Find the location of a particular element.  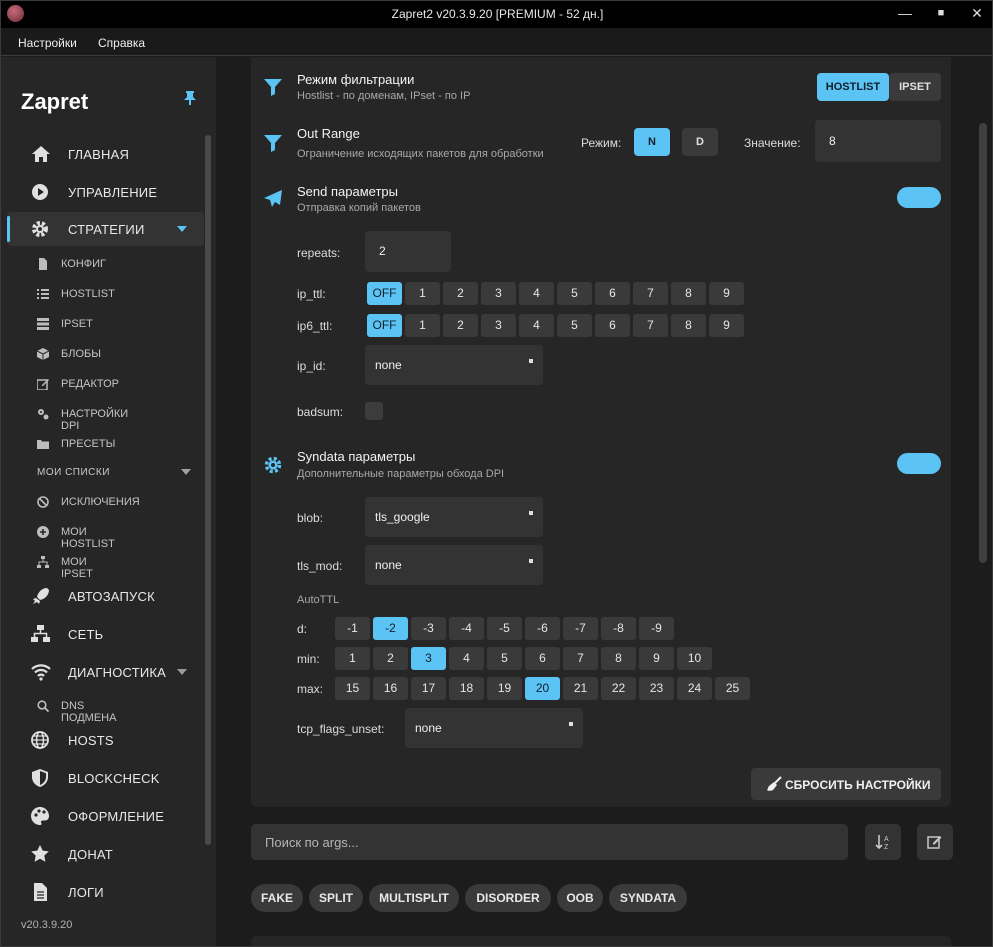

maximize-button: ■ is located at coordinates (941, 14).